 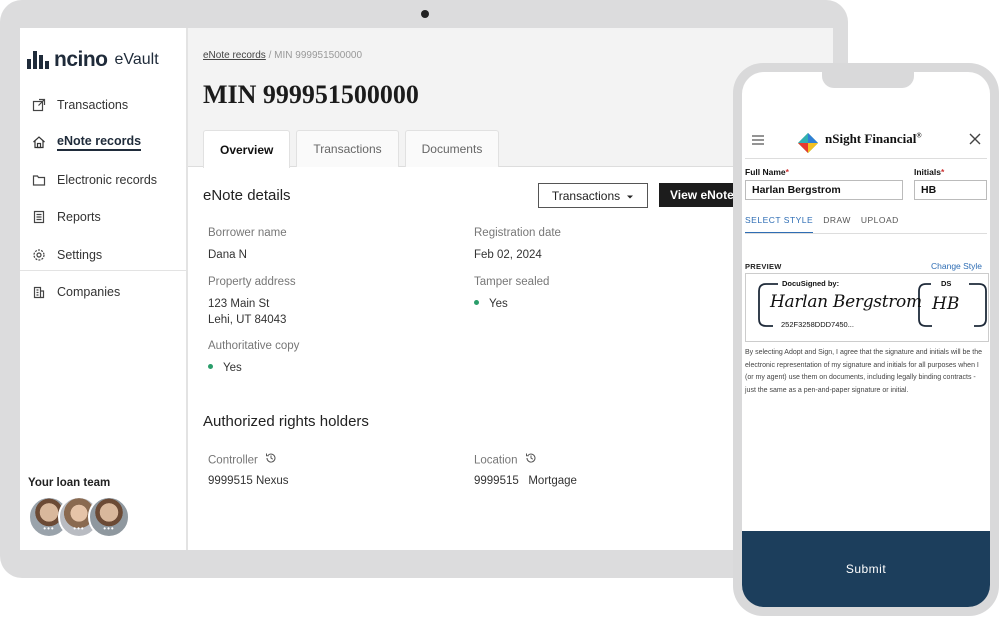 I want to click on transactions-dropdown-button: Transactions, so click(x=593, y=195).